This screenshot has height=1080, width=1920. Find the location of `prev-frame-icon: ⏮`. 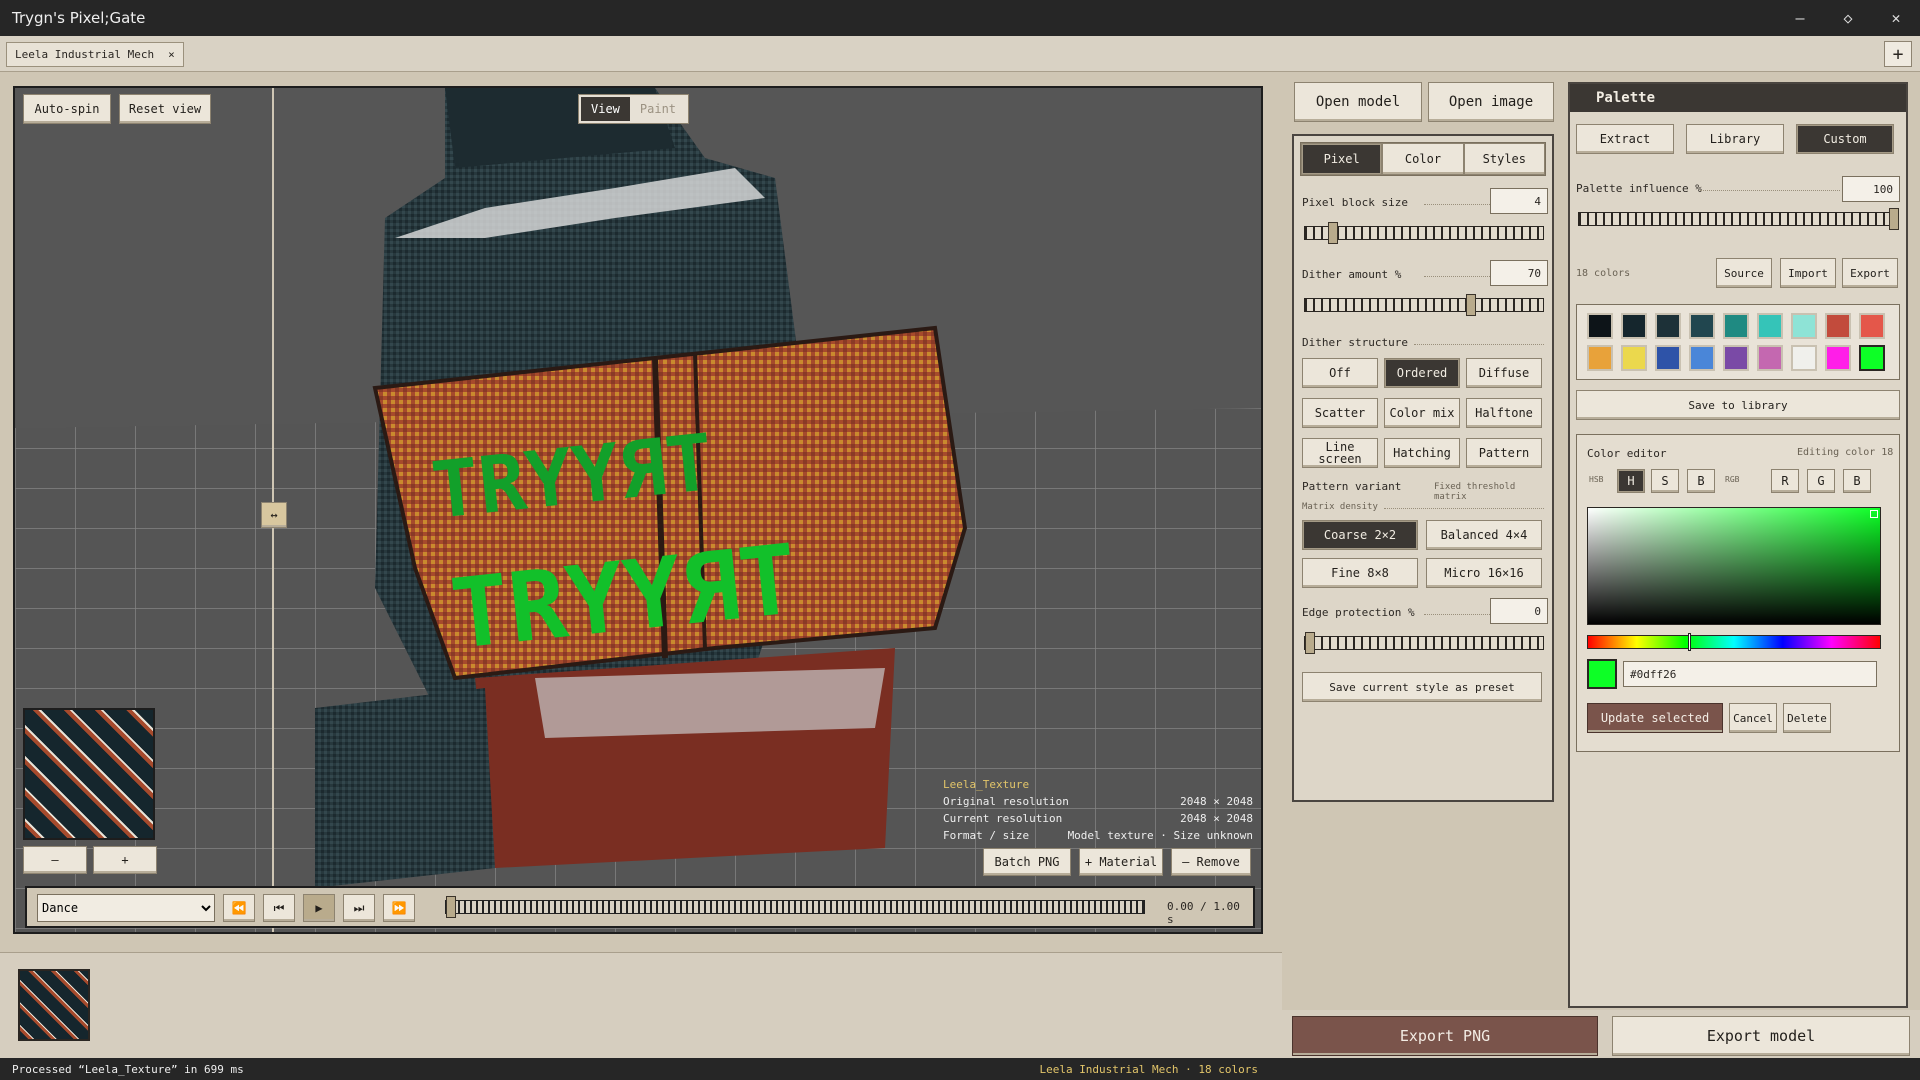

prev-frame-icon: ⏮ is located at coordinates (279, 908).